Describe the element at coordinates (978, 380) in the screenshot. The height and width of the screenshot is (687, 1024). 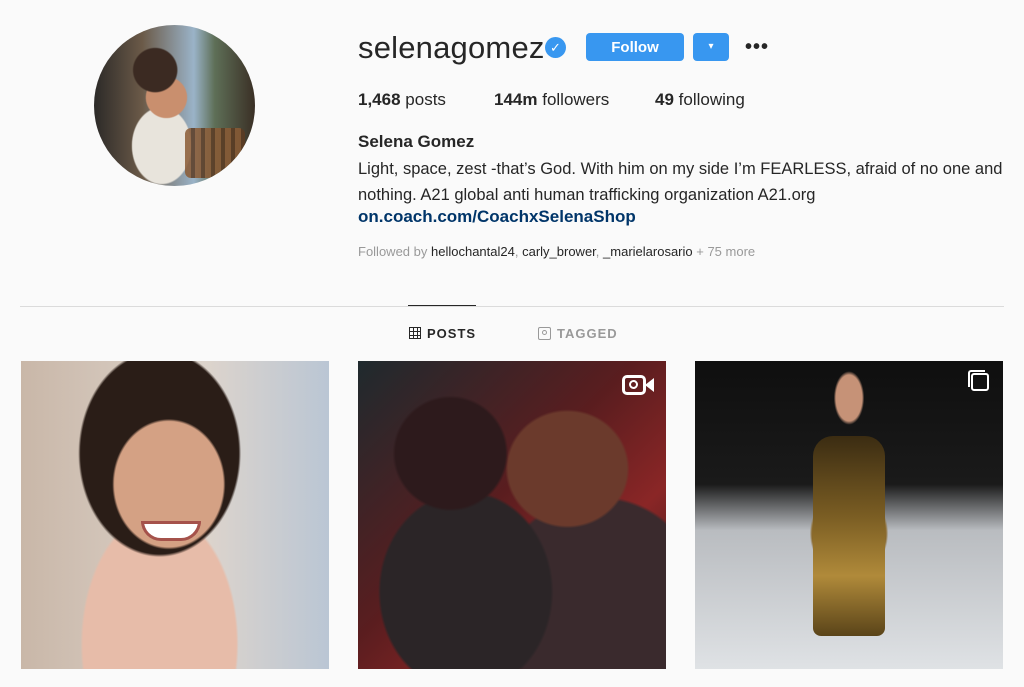
I see `carousel-icon` at that location.